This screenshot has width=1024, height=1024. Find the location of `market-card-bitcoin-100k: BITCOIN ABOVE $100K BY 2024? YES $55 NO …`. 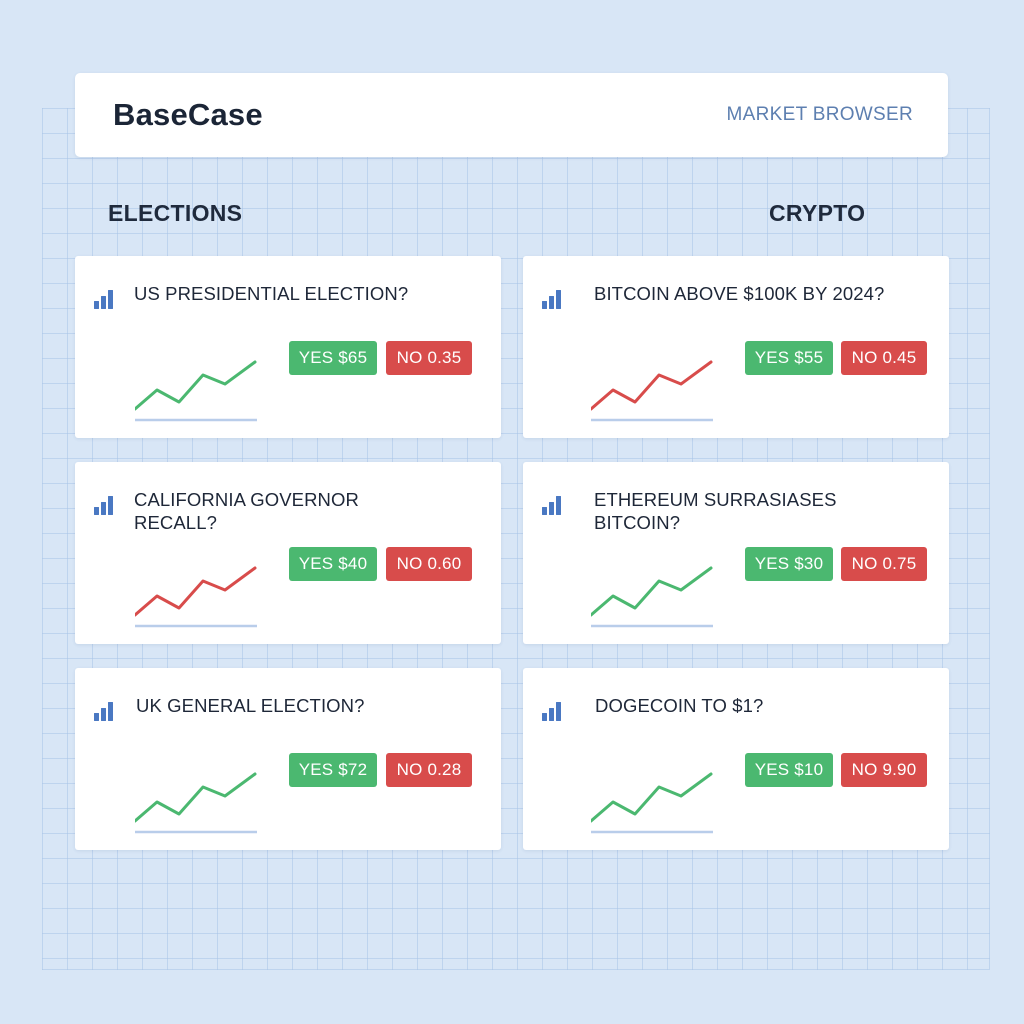

market-card-bitcoin-100k: BITCOIN ABOVE $100K BY 2024? YES $55 NO … is located at coordinates (736, 347).